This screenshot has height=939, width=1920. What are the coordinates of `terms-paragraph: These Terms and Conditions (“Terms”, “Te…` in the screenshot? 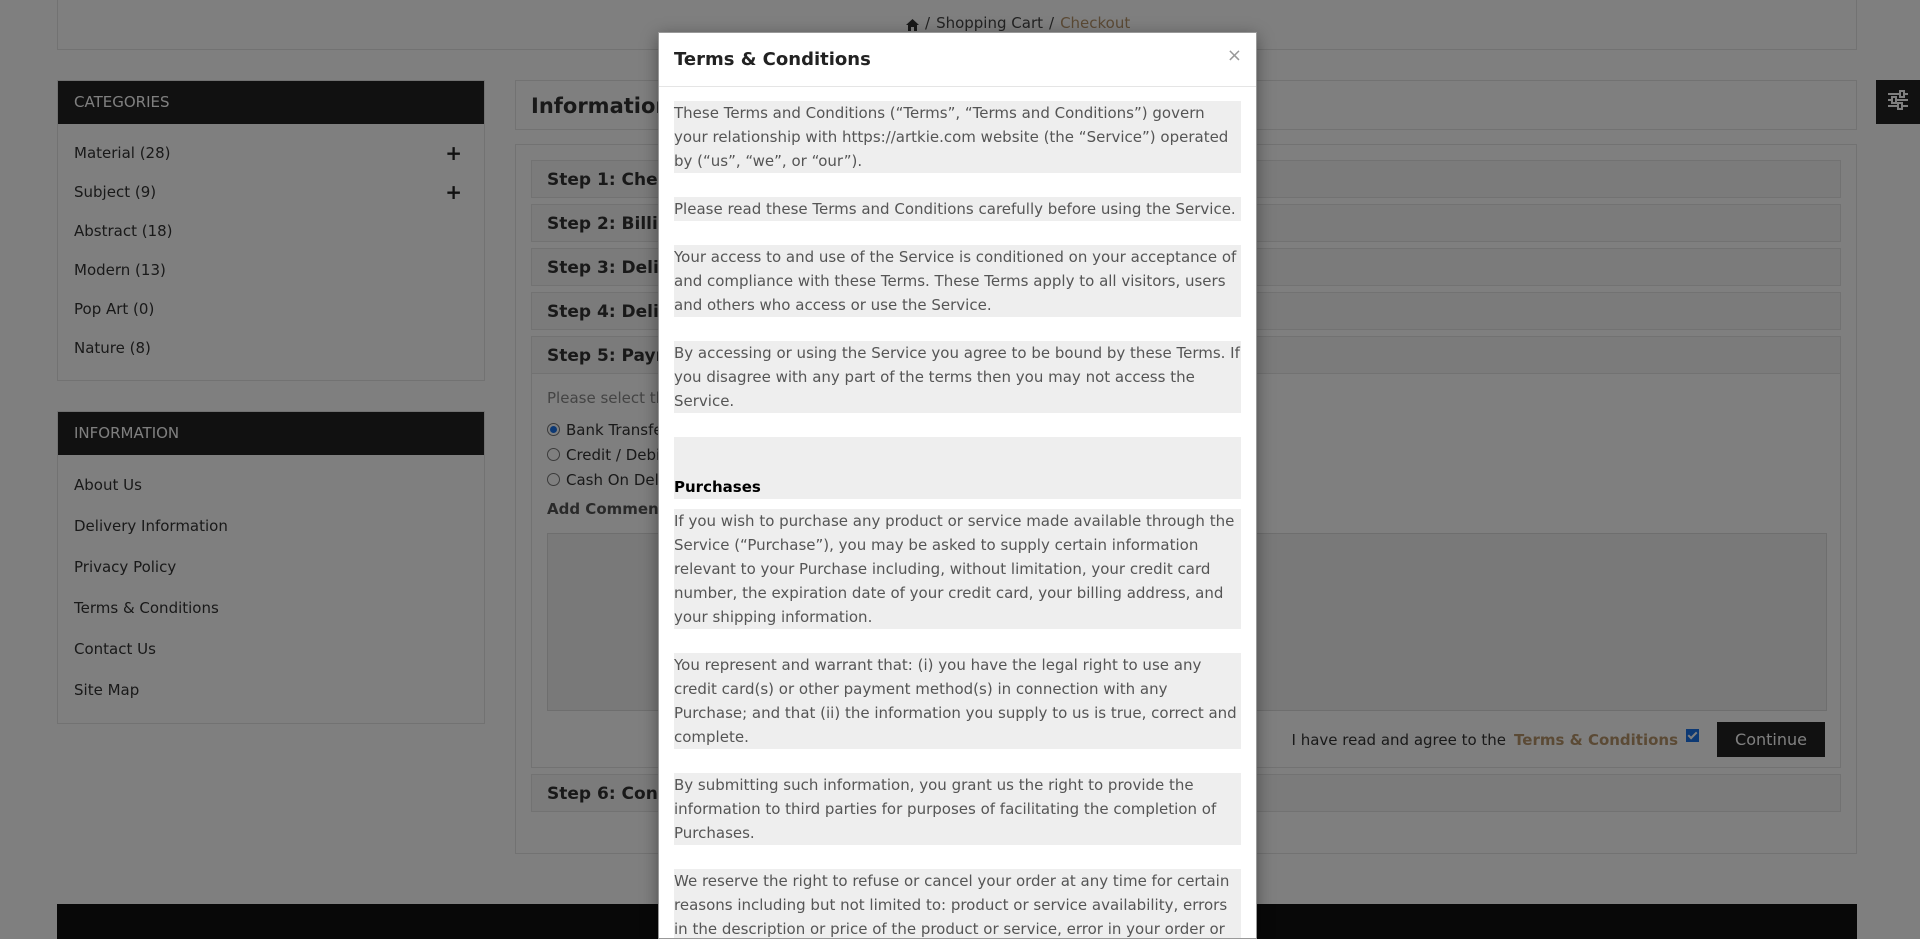 It's located at (957, 137).